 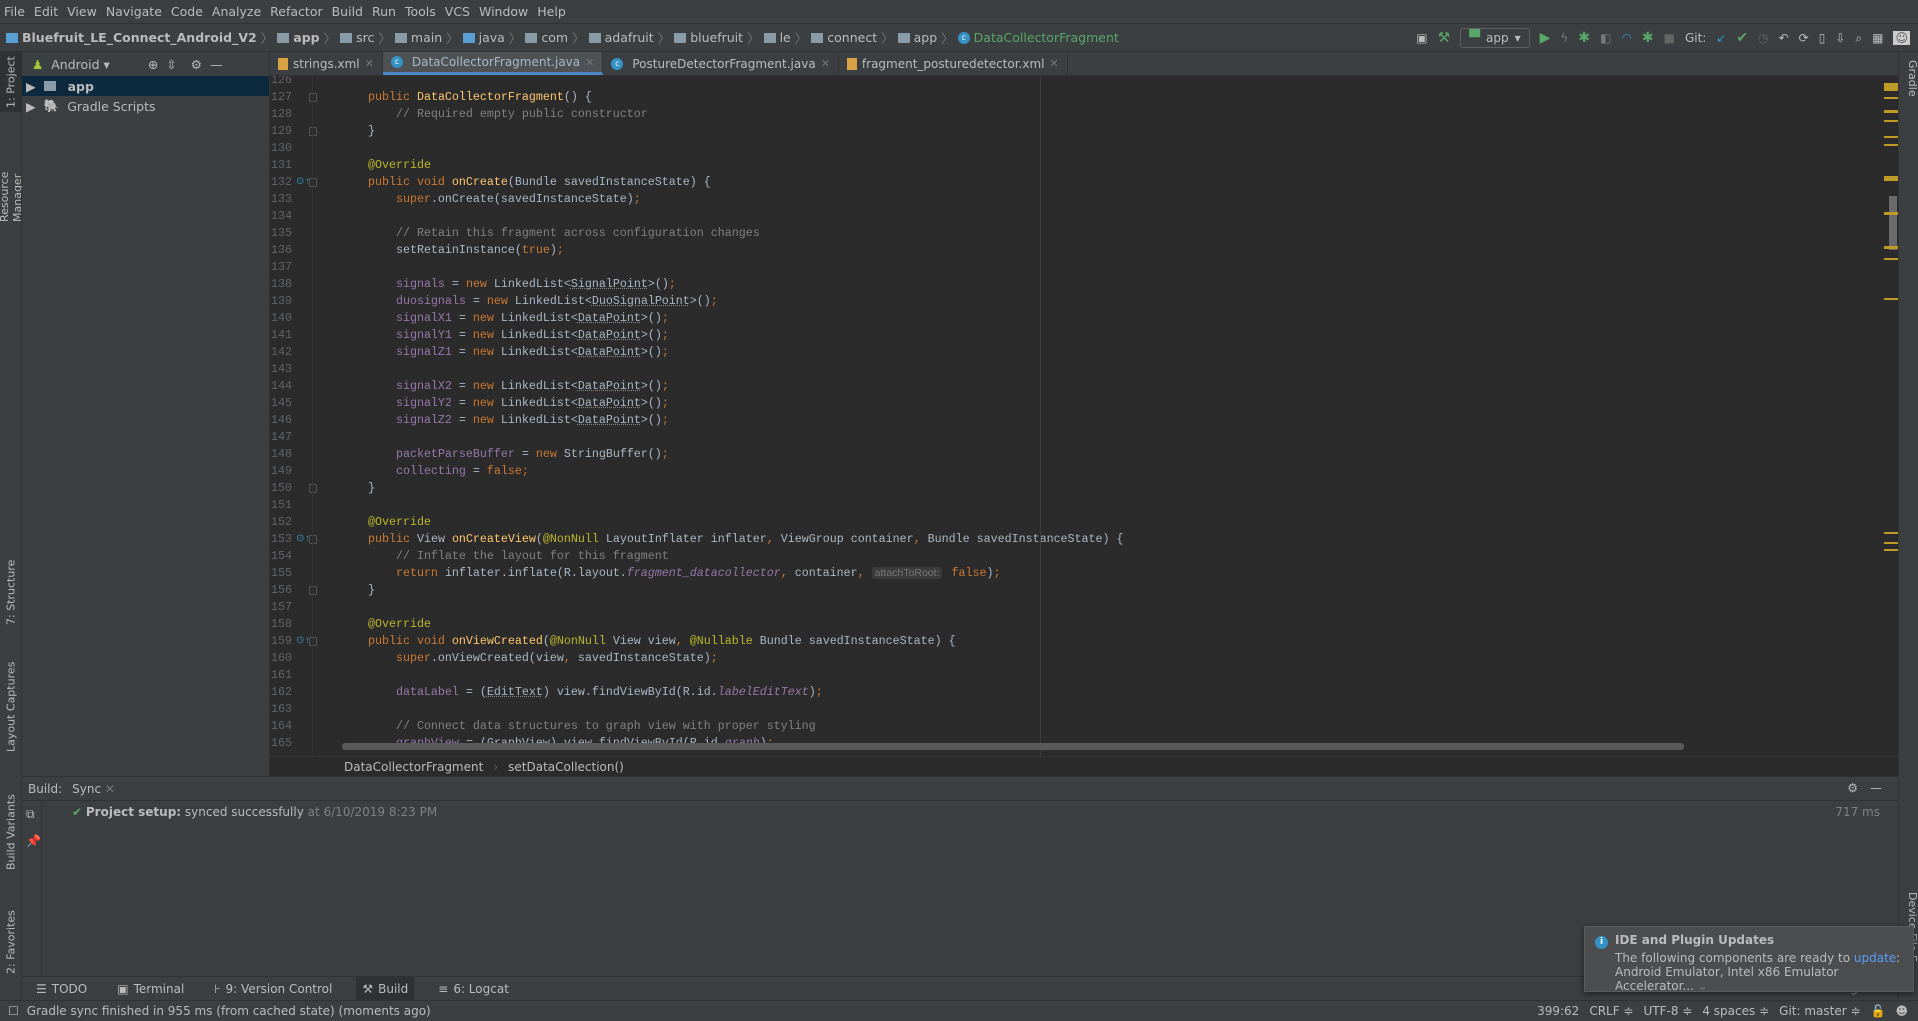 I want to click on menu-edit: Edit, so click(x=46, y=11).